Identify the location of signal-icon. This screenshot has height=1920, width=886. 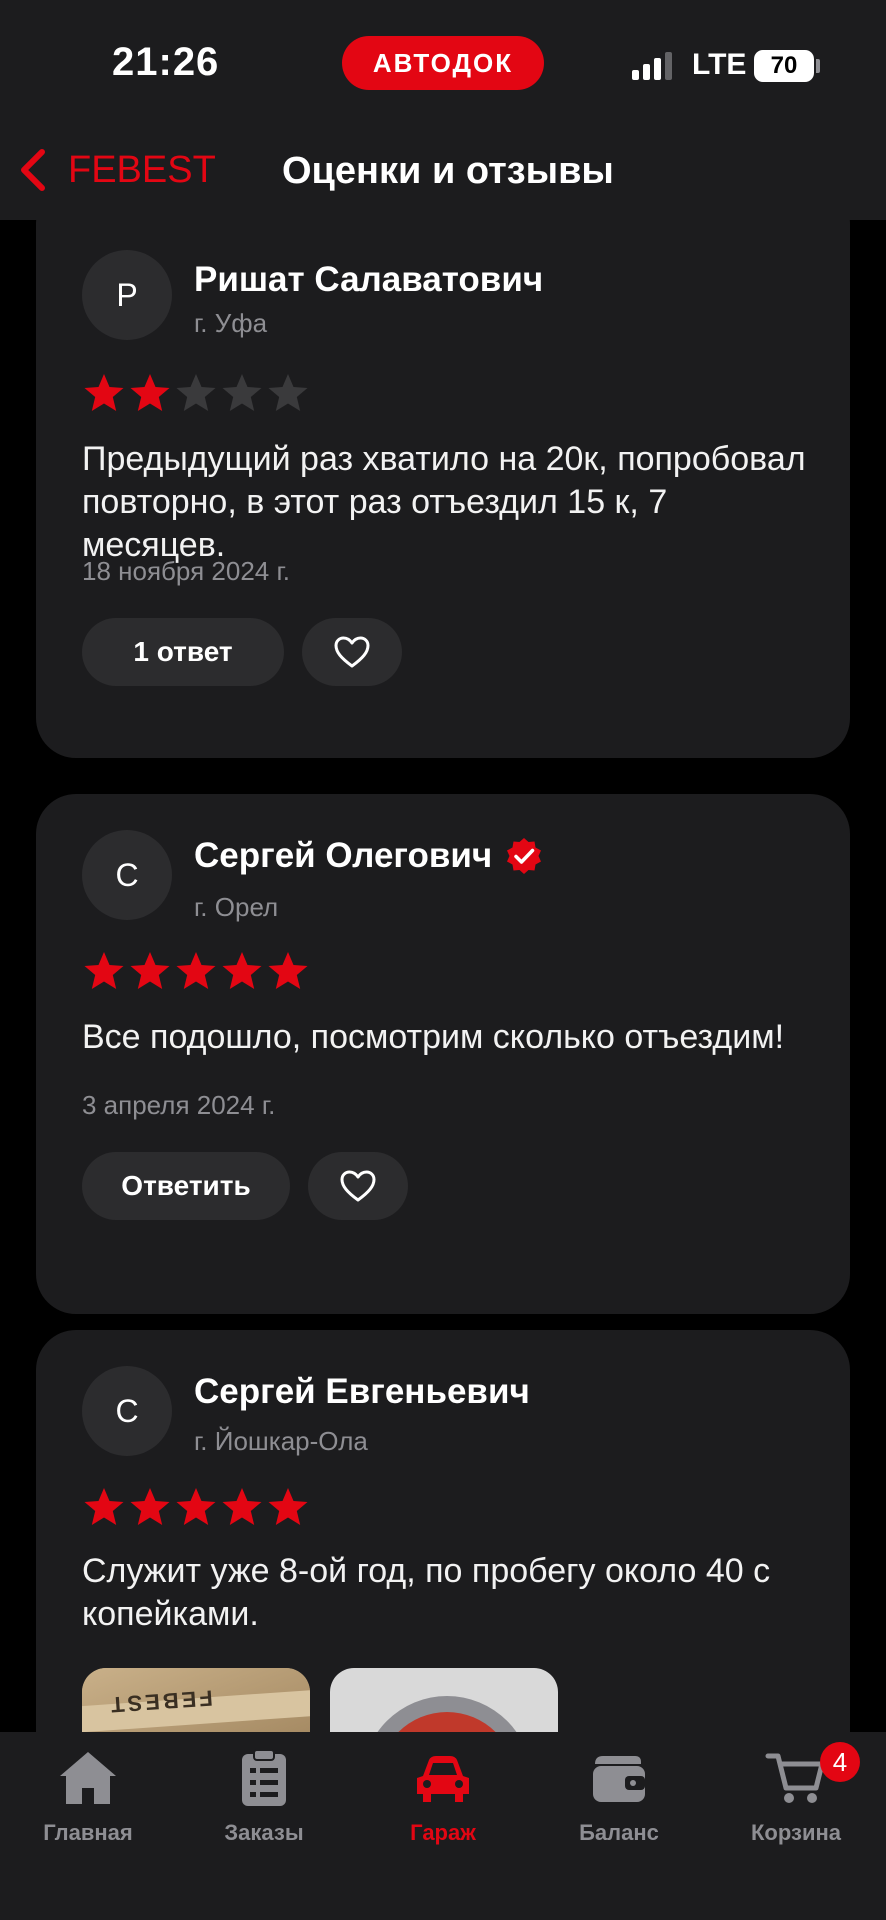
(652, 66).